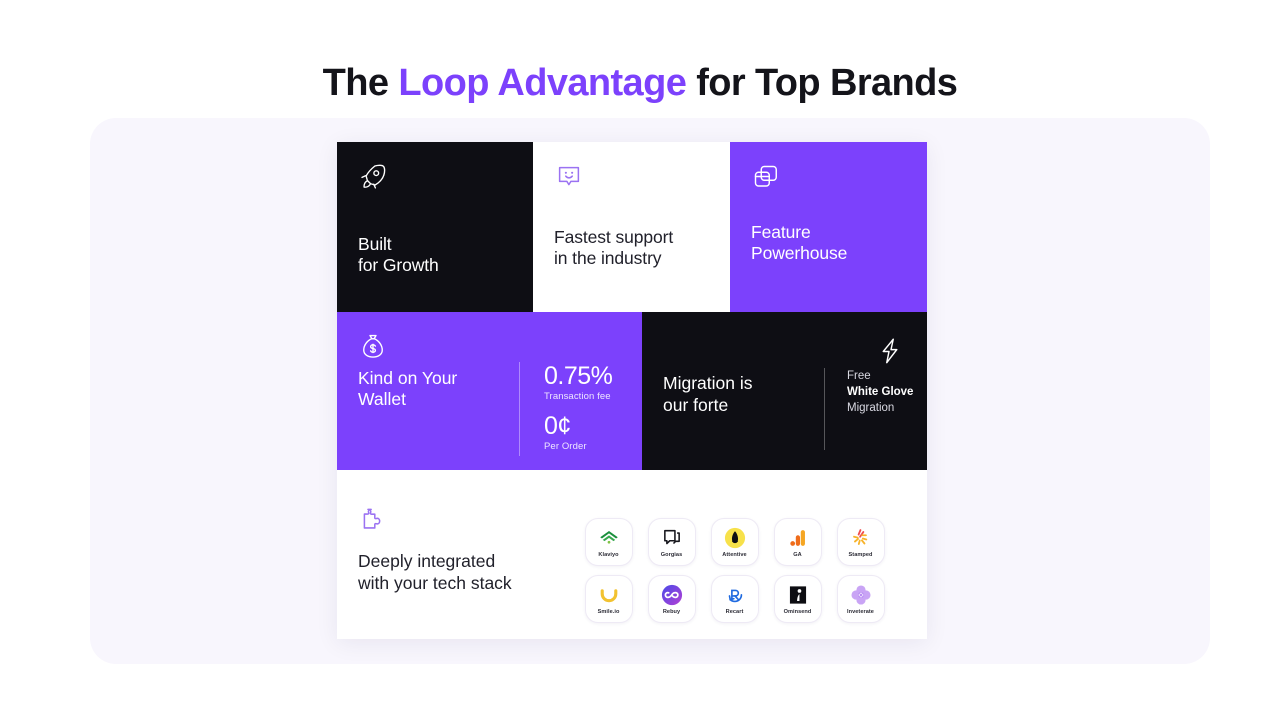 The image size is (1280, 720). Describe the element at coordinates (861, 595) in the screenshot. I see `inveterate-logo` at that location.